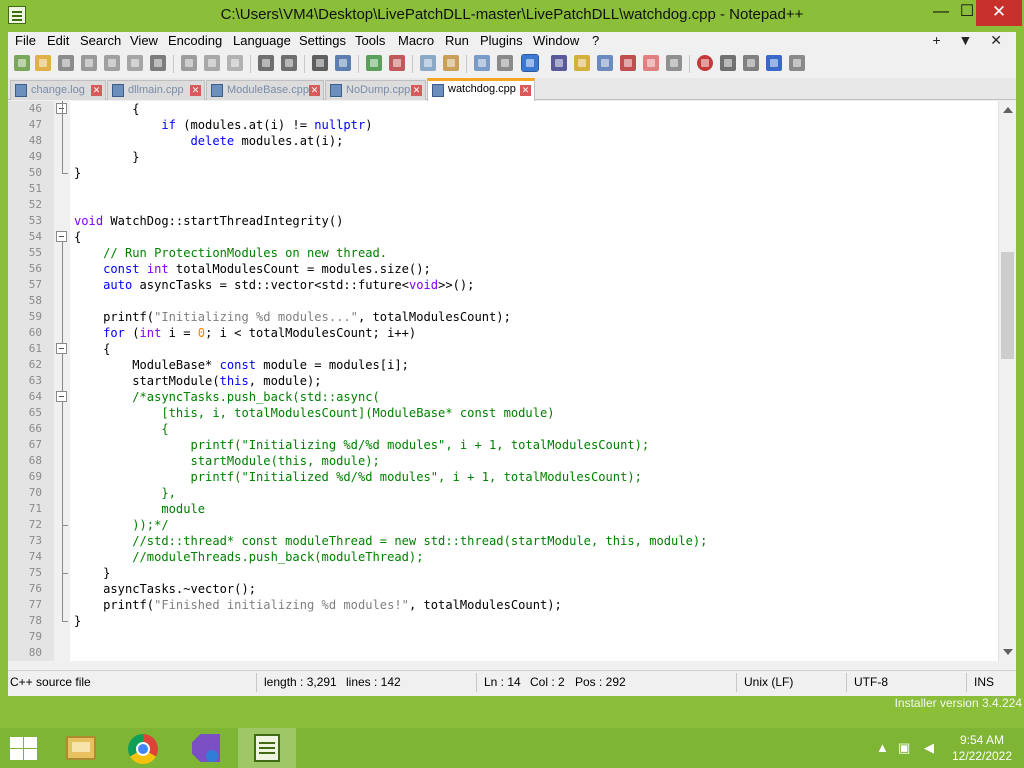 Image resolution: width=1024 pixels, height=768 pixels. Describe the element at coordinates (984, 682) in the screenshot. I see `status-insert-mode: INS` at that location.